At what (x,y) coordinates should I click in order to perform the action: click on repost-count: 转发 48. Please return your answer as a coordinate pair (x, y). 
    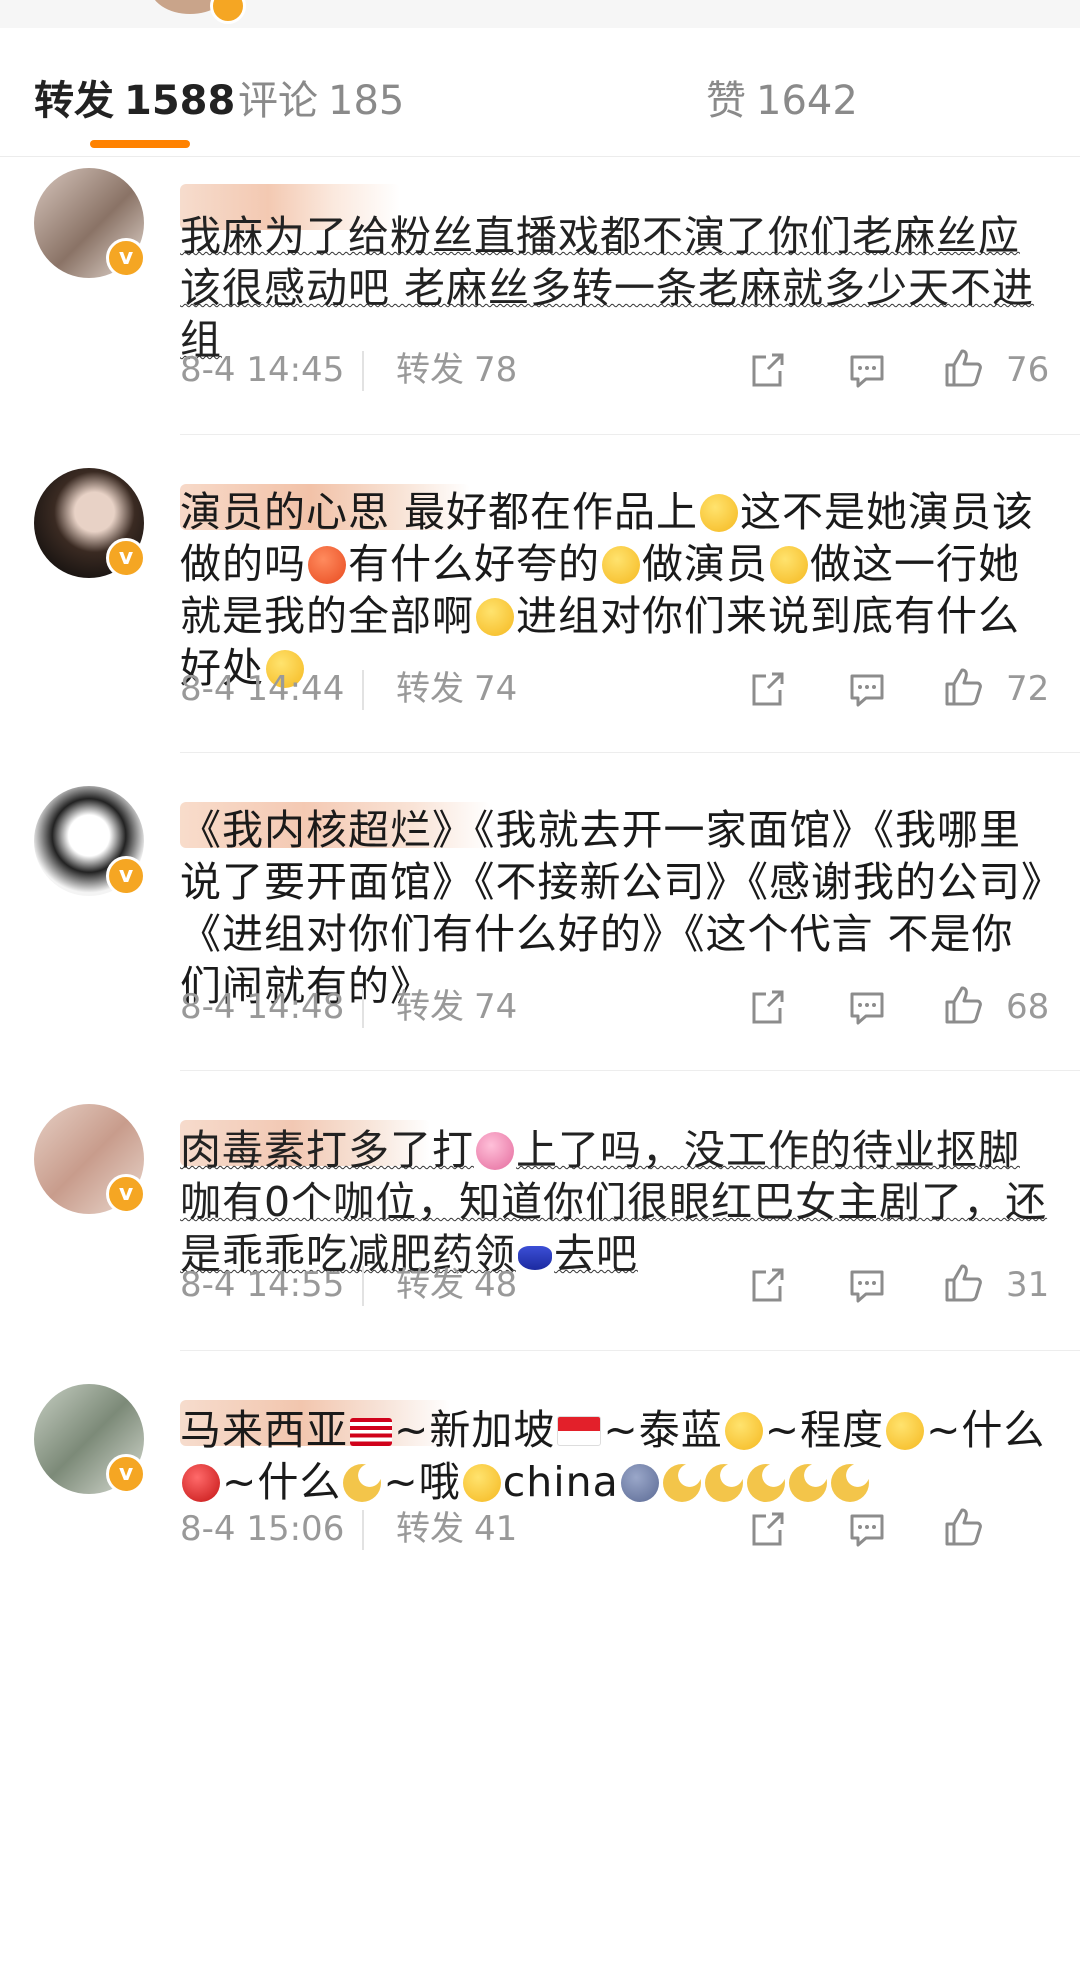
    Looking at the image, I should click on (456, 1285).